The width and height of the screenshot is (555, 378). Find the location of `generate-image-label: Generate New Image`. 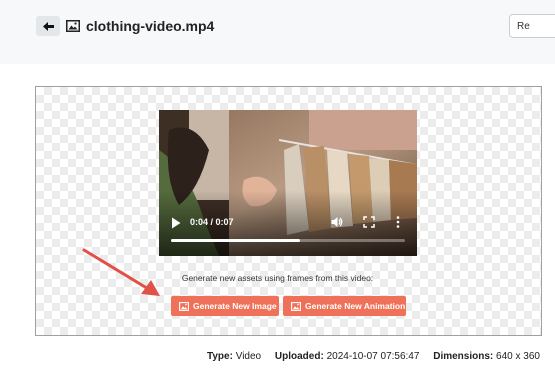

generate-image-label: Generate New Image is located at coordinates (235, 306).